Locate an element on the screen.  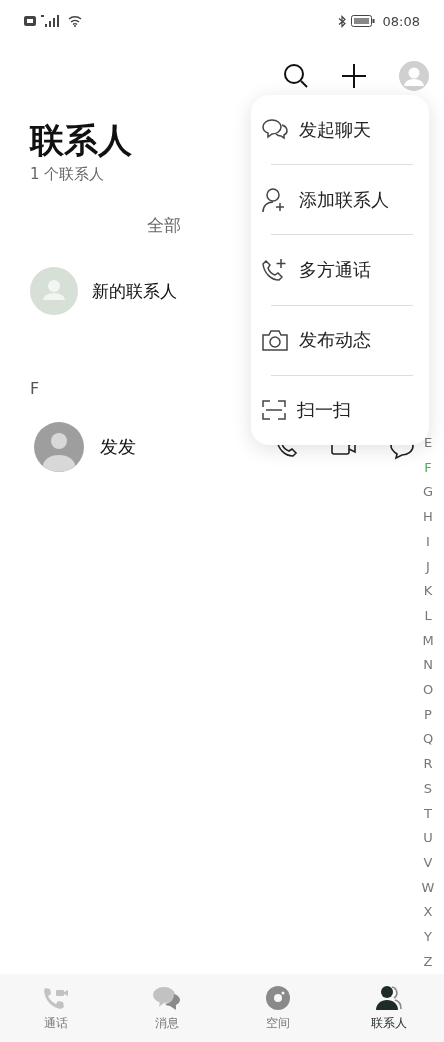
add-icon is located at coordinates (354, 76).